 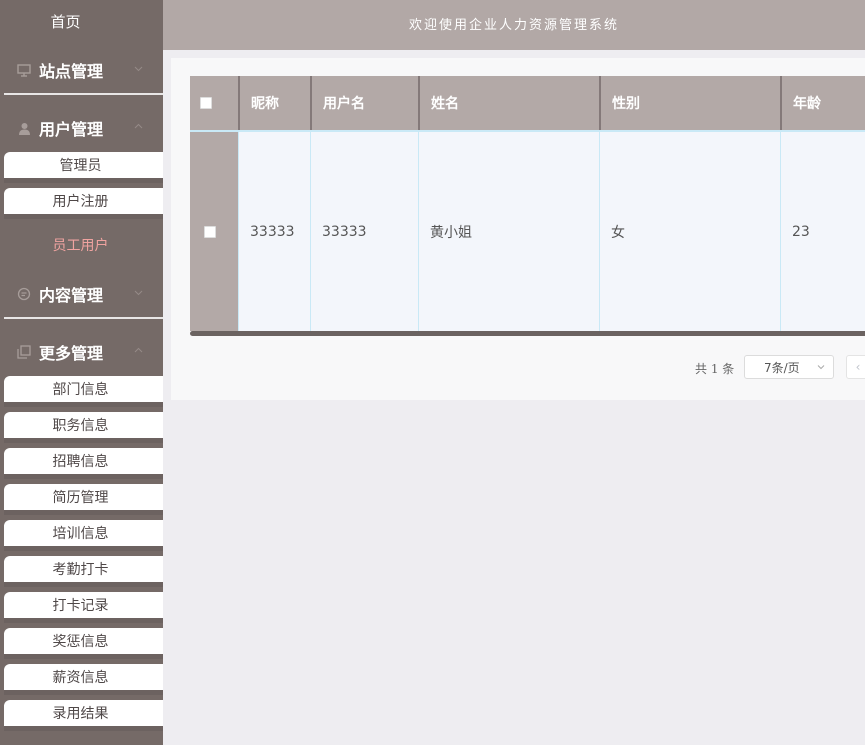 I want to click on sidebar-item-position: 职务信息, so click(x=83, y=427).